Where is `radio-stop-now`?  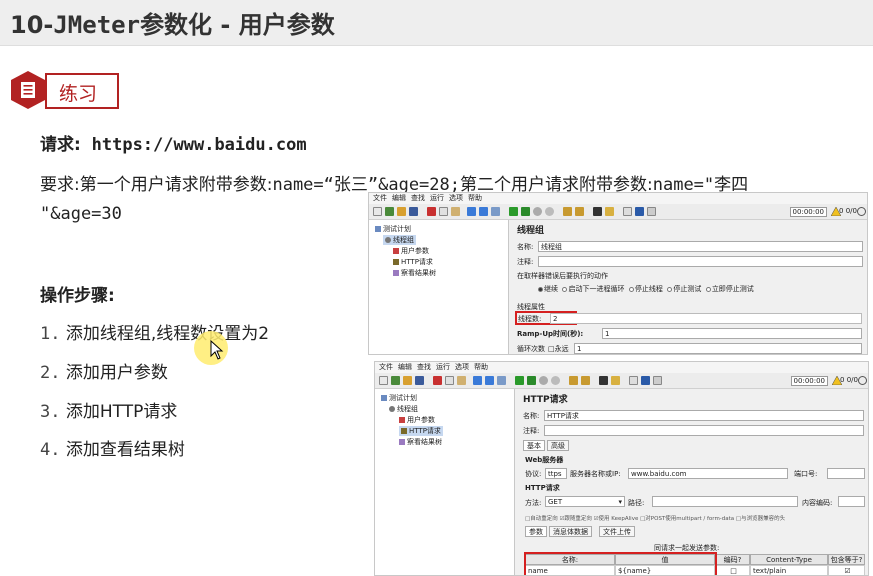 radio-stop-now is located at coordinates (708, 289).